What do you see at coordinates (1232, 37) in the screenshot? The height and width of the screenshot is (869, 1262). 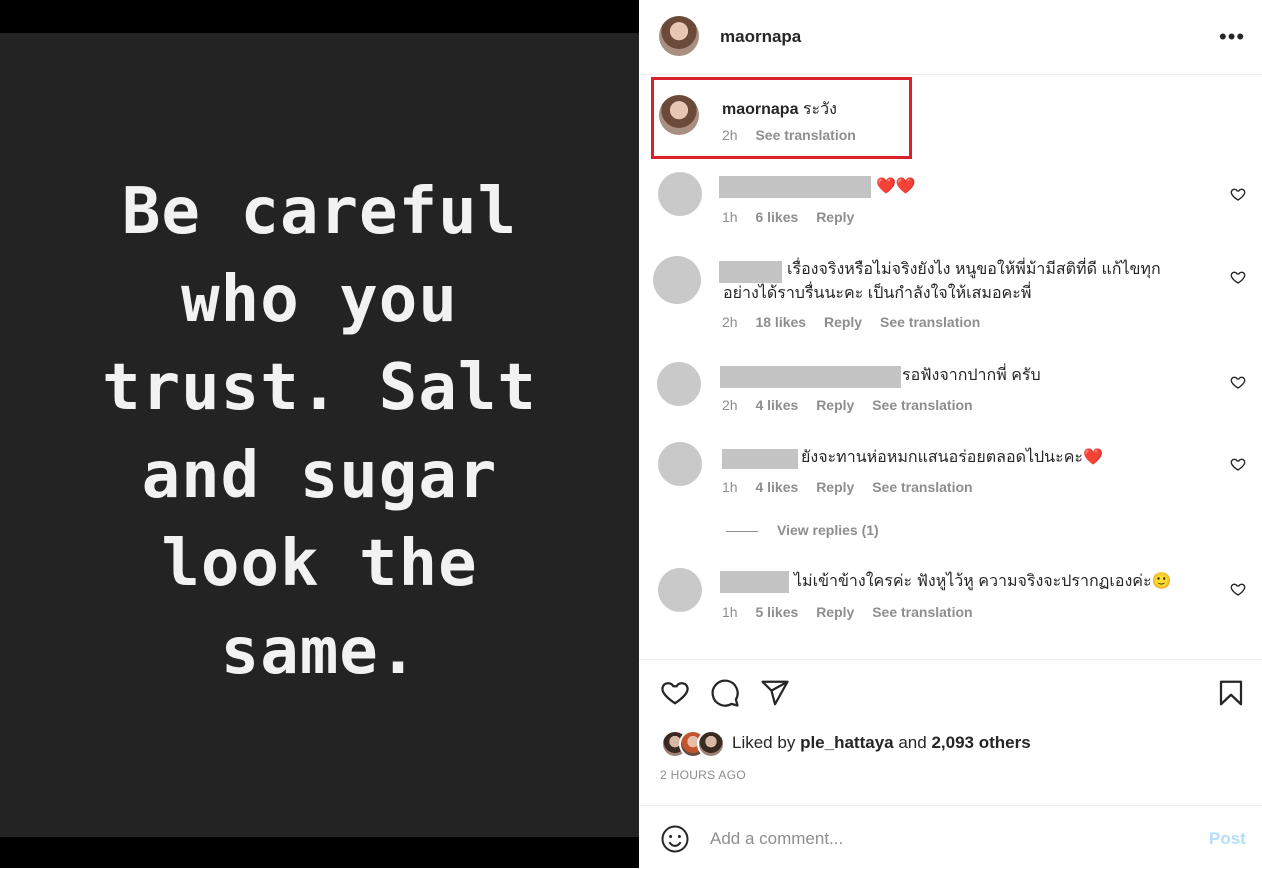 I see `more-options-icon: •••` at bounding box center [1232, 37].